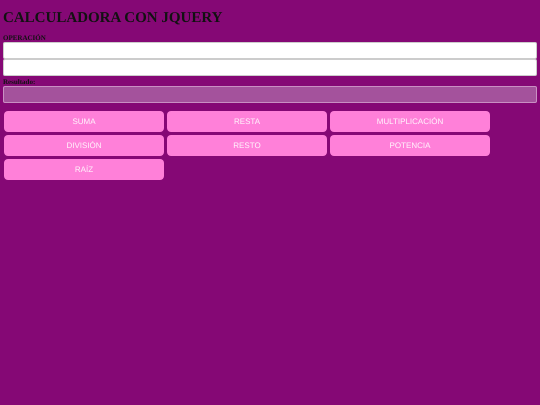 This screenshot has height=405, width=540. Describe the element at coordinates (84, 121) in the screenshot. I see `operation-button: SUMA` at that location.